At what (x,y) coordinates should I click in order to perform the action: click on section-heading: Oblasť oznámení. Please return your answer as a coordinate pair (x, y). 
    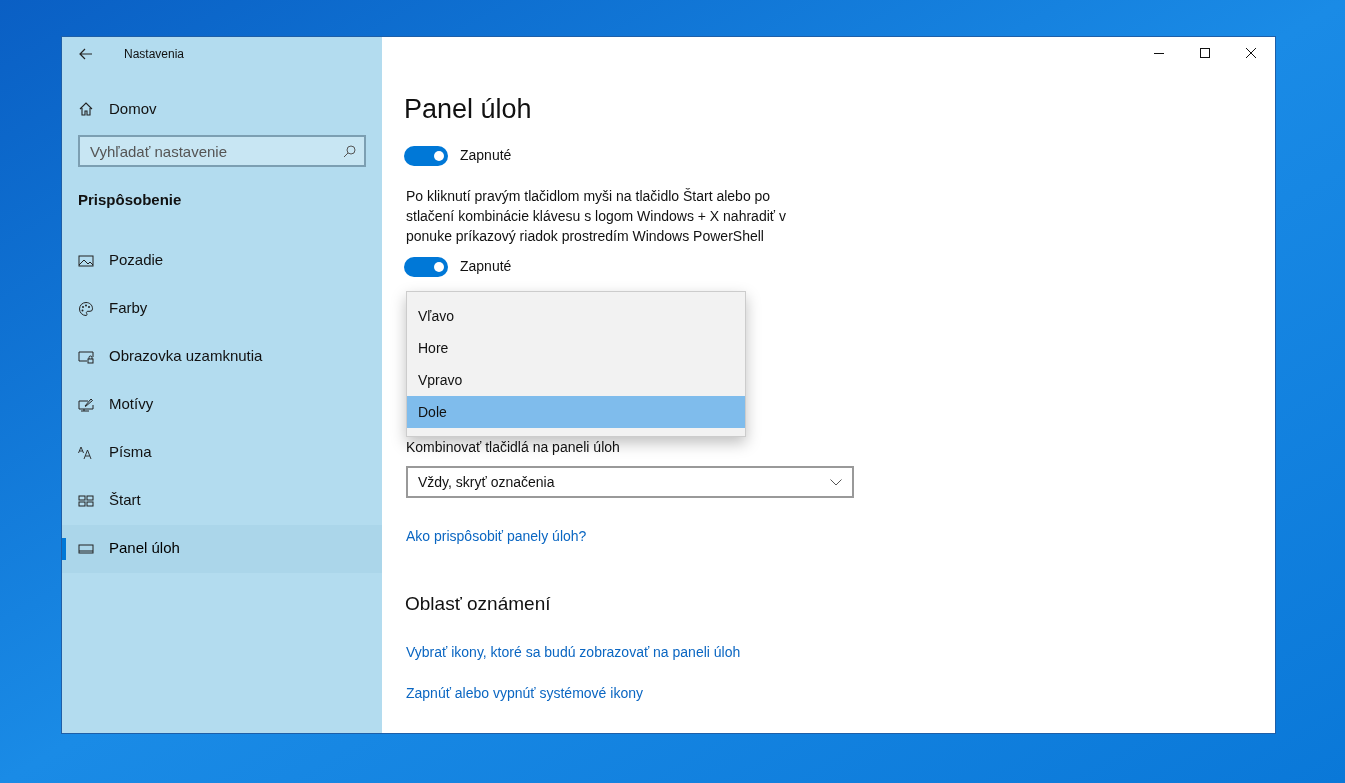
    Looking at the image, I should click on (478, 604).